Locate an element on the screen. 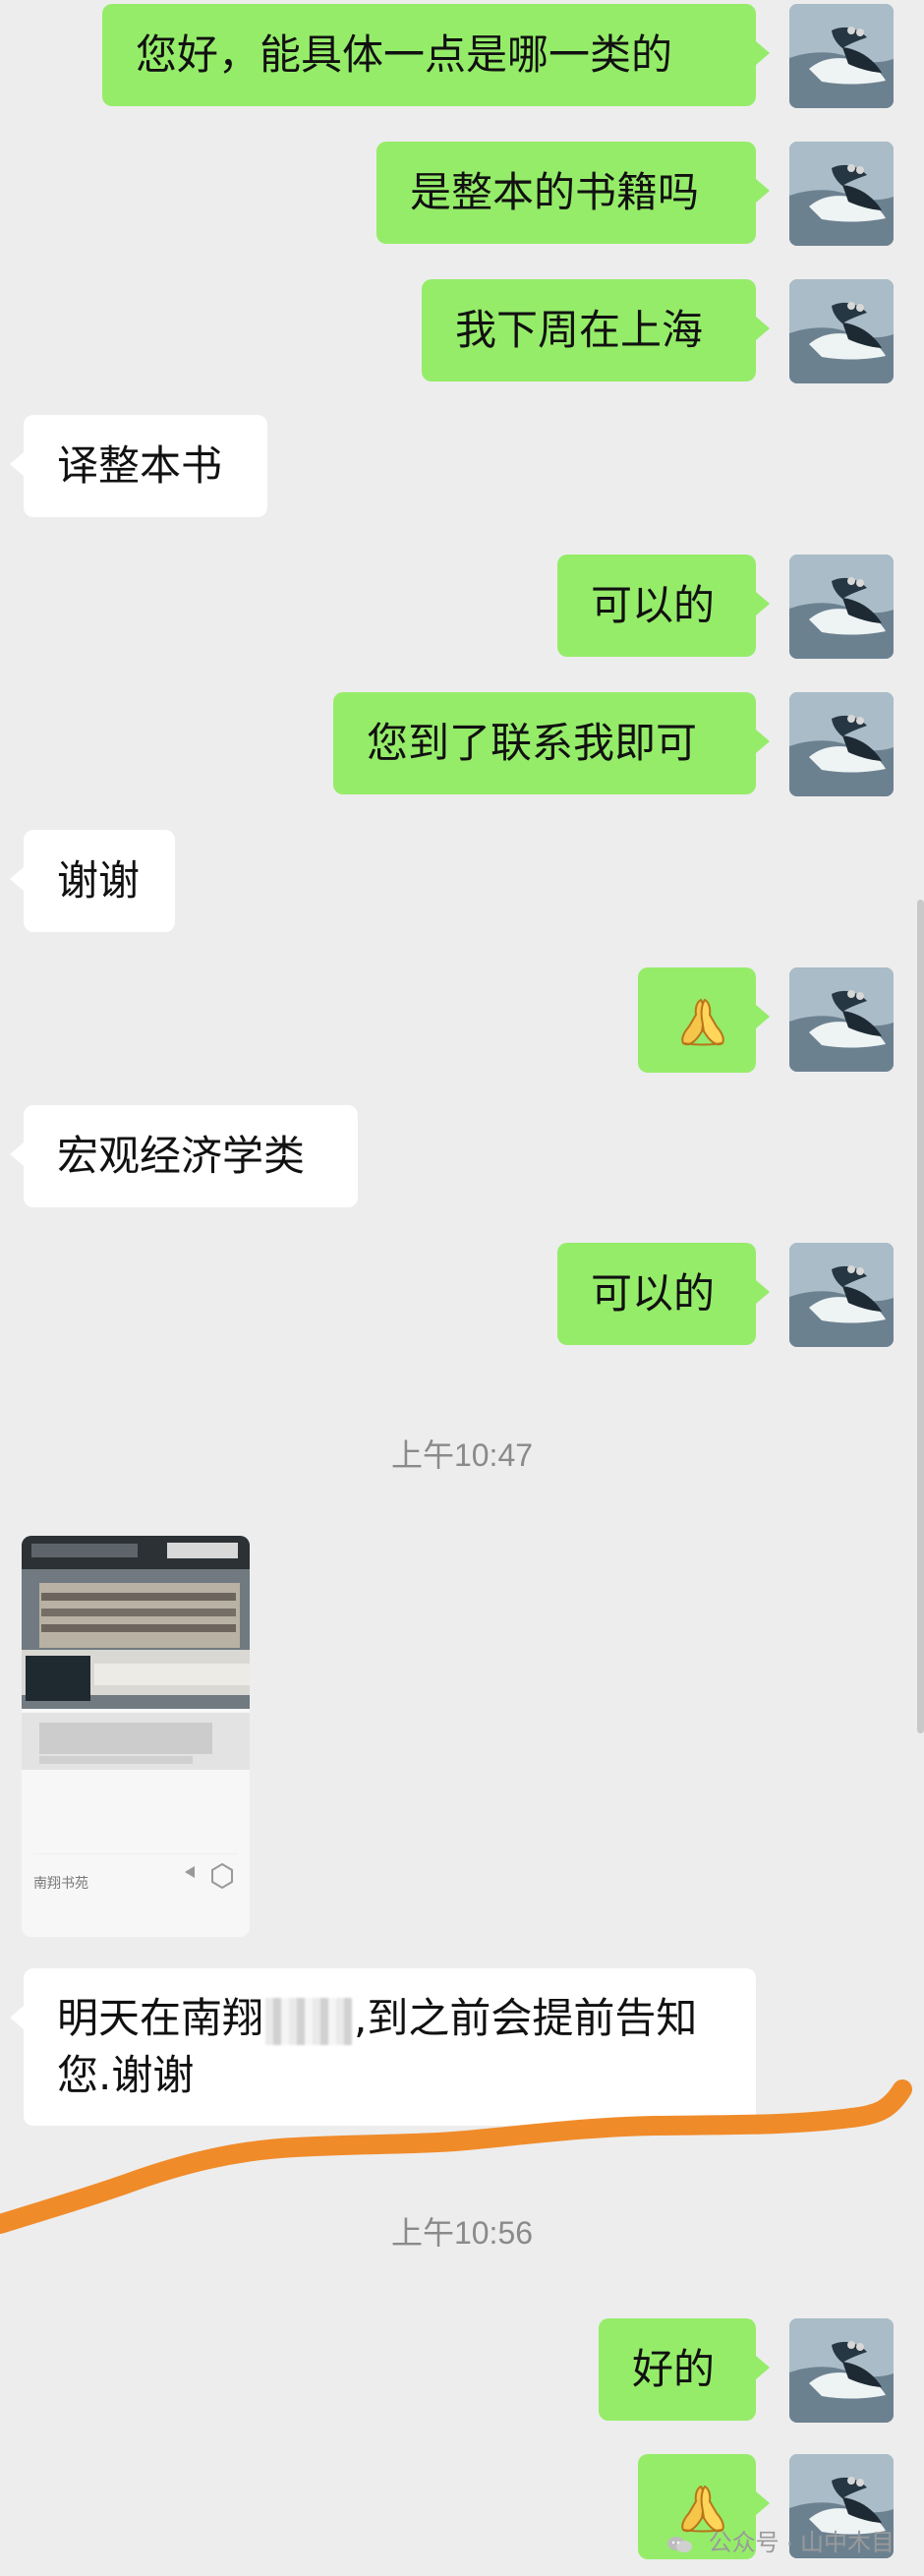 This screenshot has height=2576, width=924. message-bubble-incoming: 宏观经济学类 is located at coordinates (184, 1156).